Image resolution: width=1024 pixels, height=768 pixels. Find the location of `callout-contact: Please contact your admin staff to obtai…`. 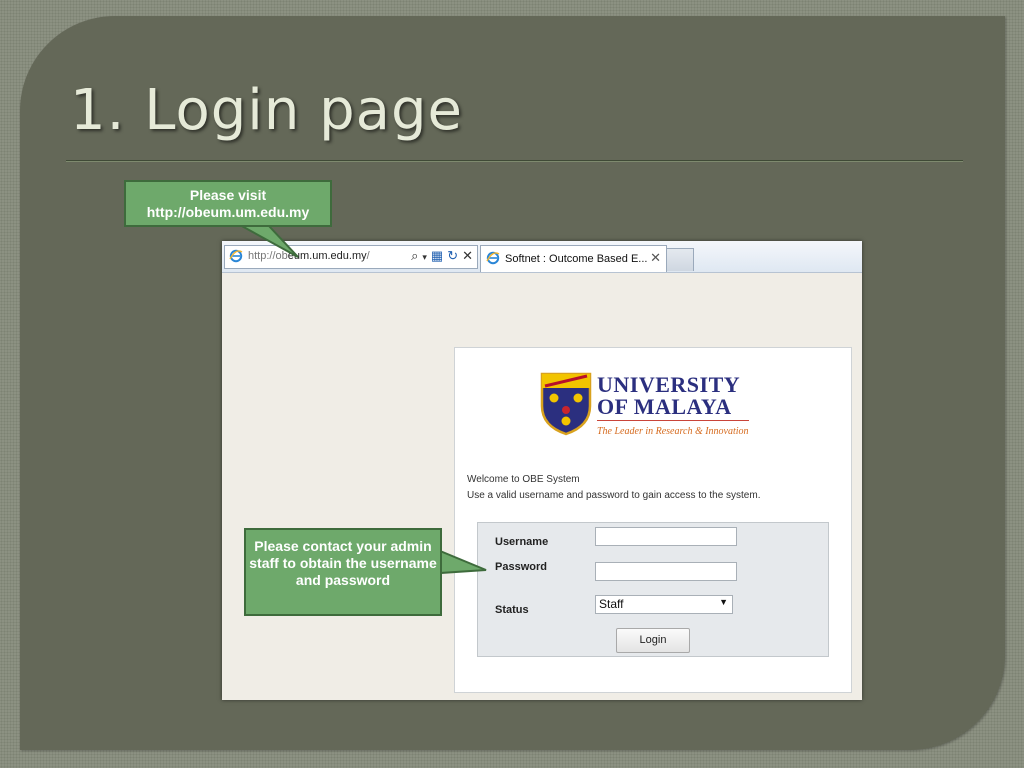

callout-contact: Please contact your admin staff to obtai… is located at coordinates (343, 572).